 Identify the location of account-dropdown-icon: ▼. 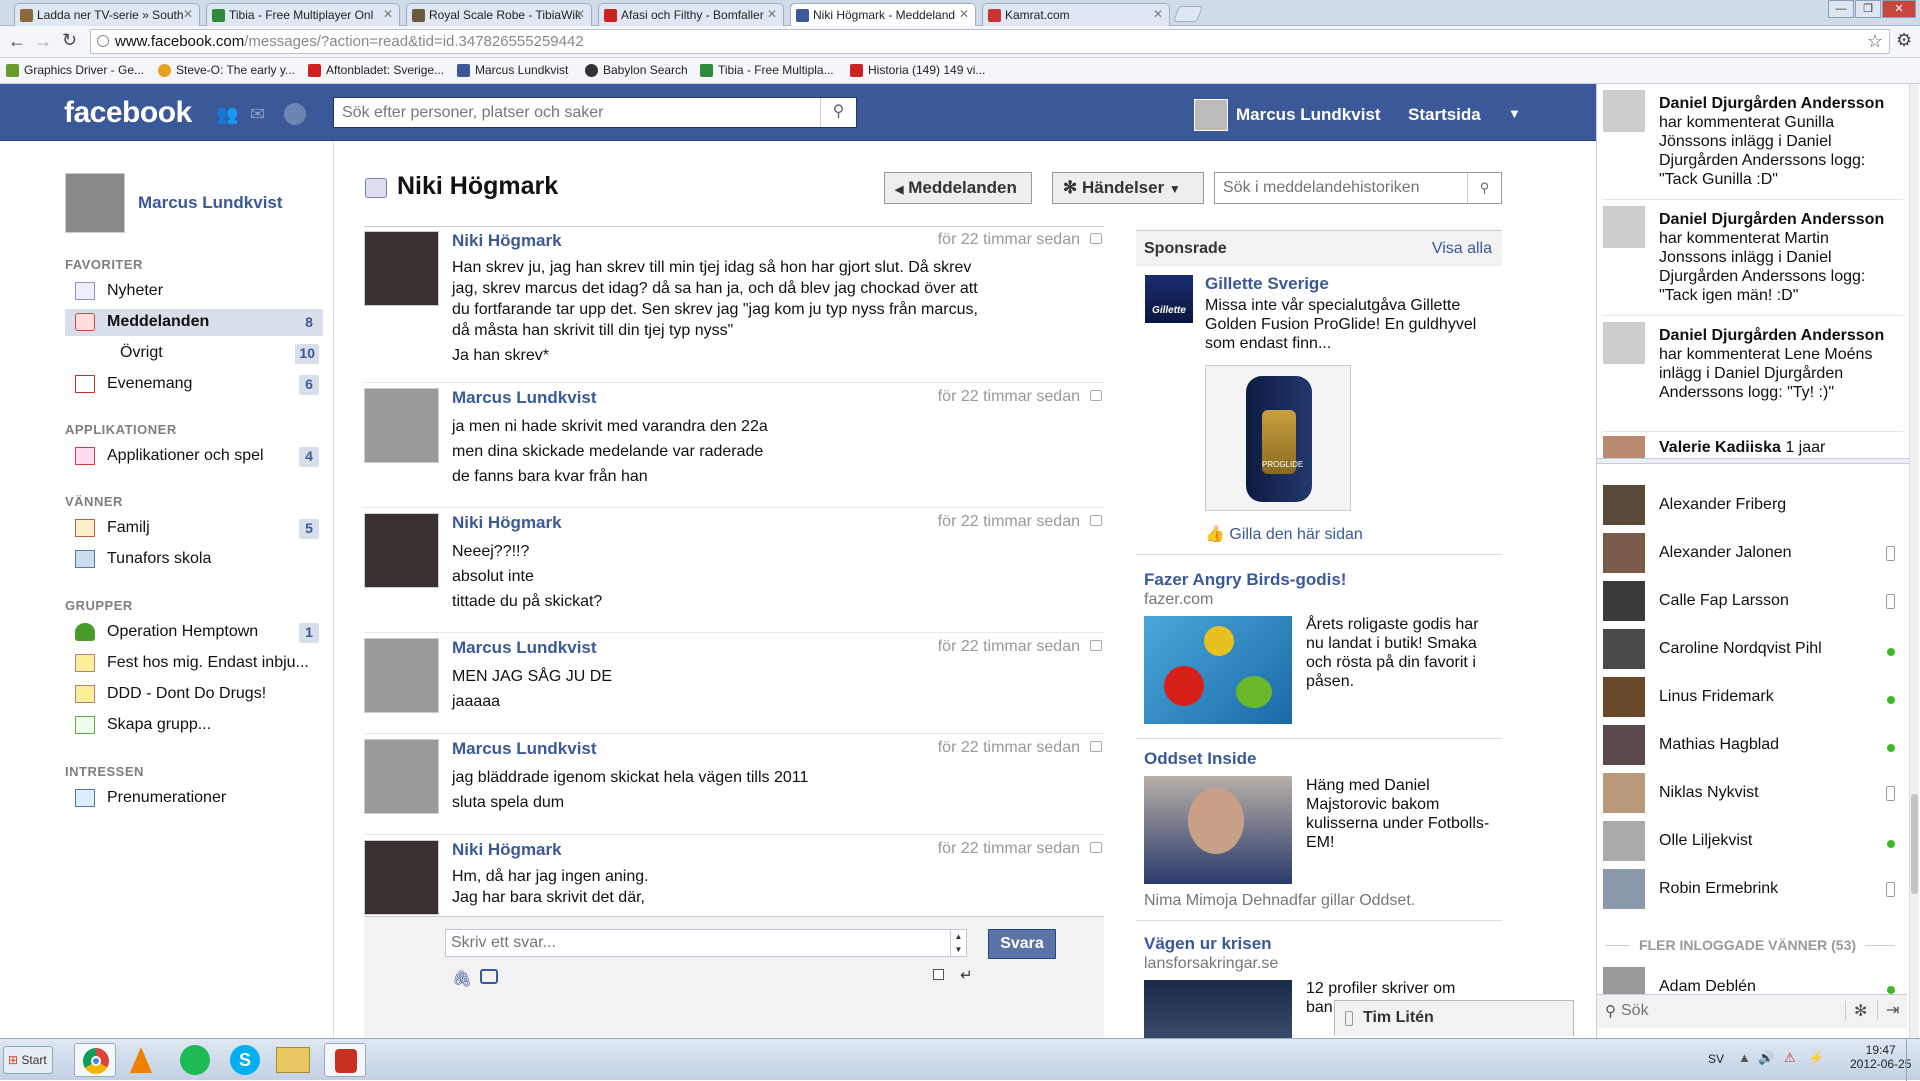
(1514, 113).